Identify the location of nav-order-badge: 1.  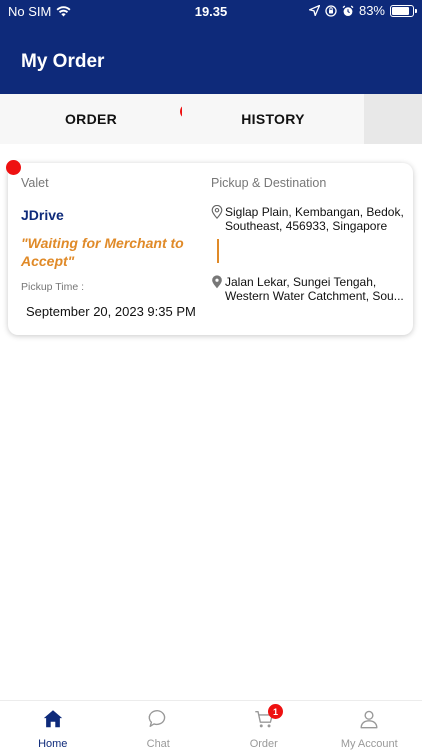
(275, 711).